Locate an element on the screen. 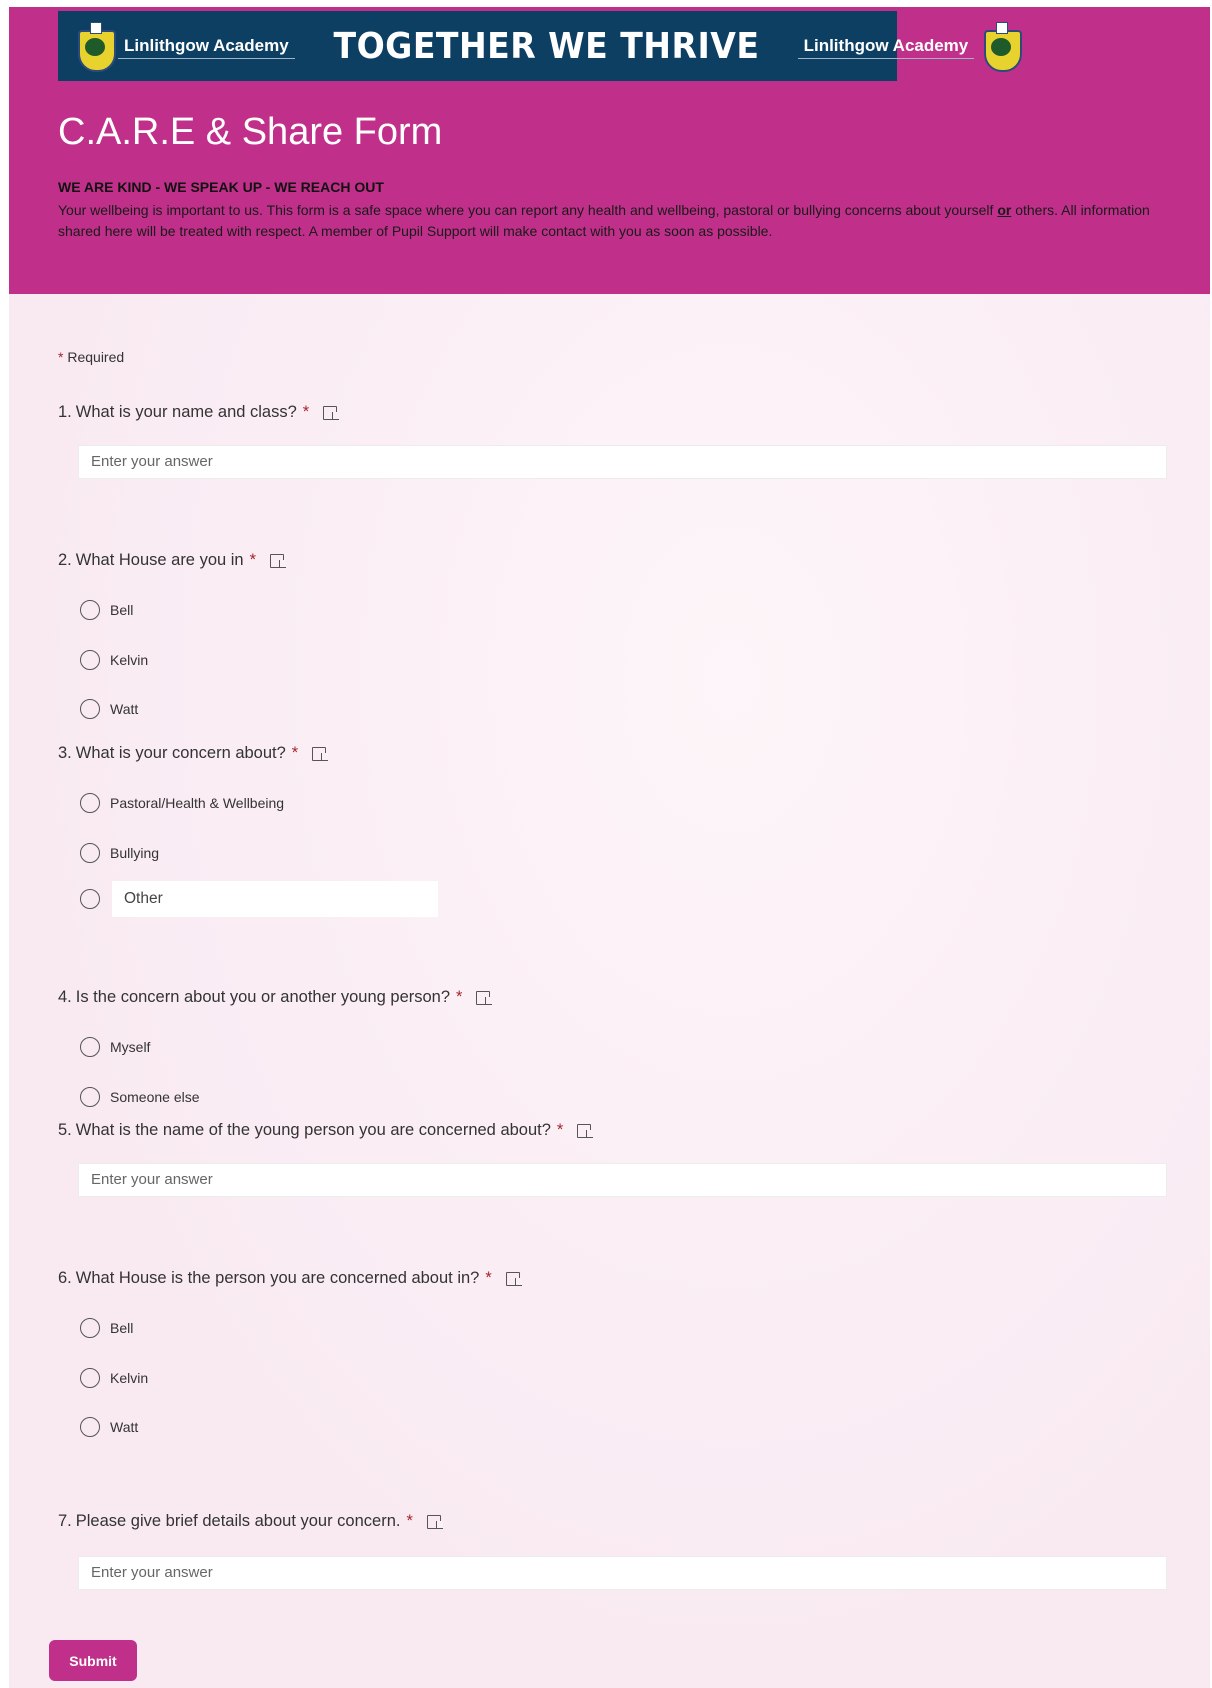 This screenshot has height=1688, width=1212. other-house-option-kelvin: Kelvin is located at coordinates (114, 1378).